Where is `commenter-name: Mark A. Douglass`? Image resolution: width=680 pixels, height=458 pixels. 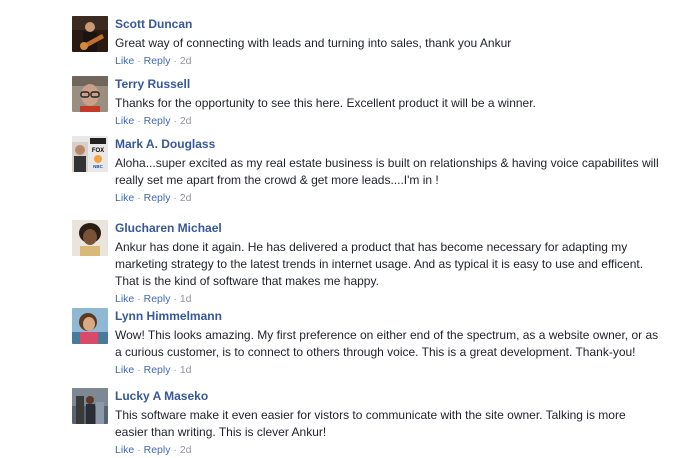
commenter-name: Mark A. Douglass is located at coordinates (387, 144).